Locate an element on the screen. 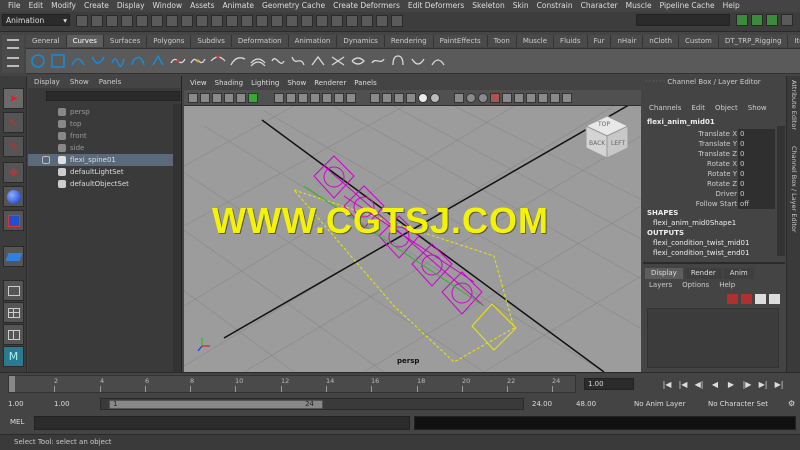 The height and width of the screenshot is (450, 800). snap-curve-icon is located at coordinates (307, 21).